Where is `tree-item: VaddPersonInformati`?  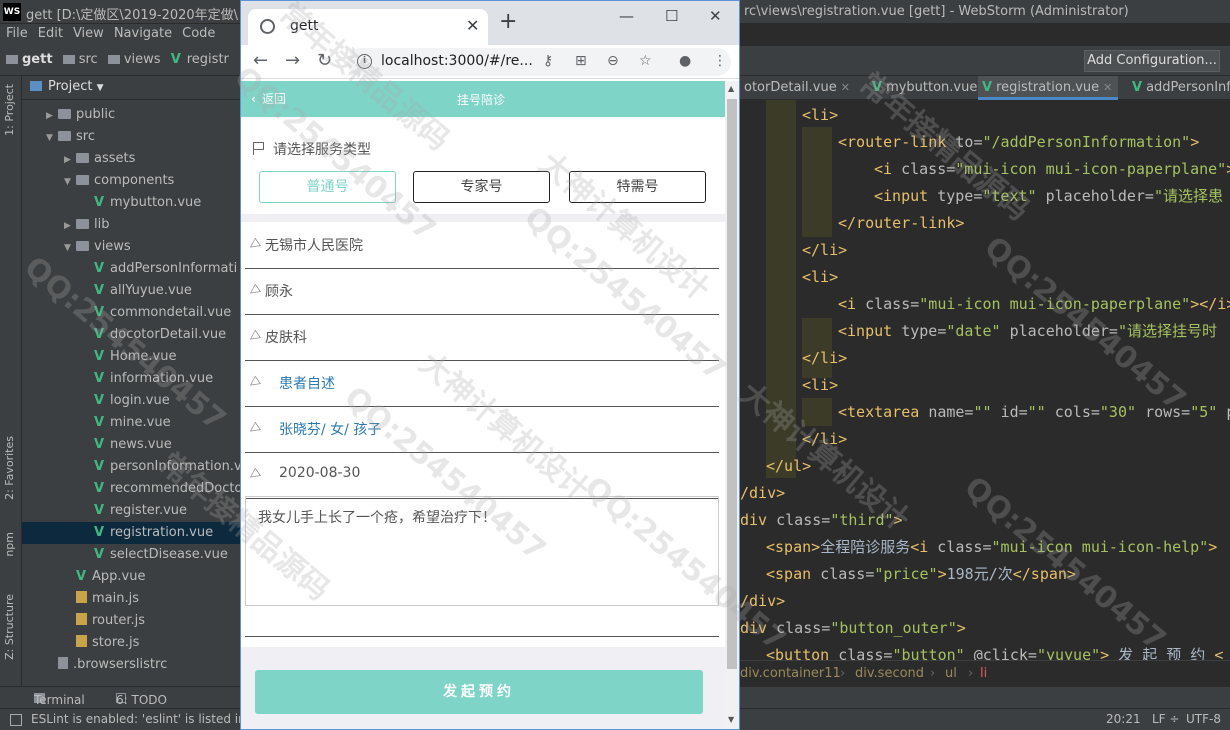 tree-item: VaddPersonInformati is located at coordinates (131, 269).